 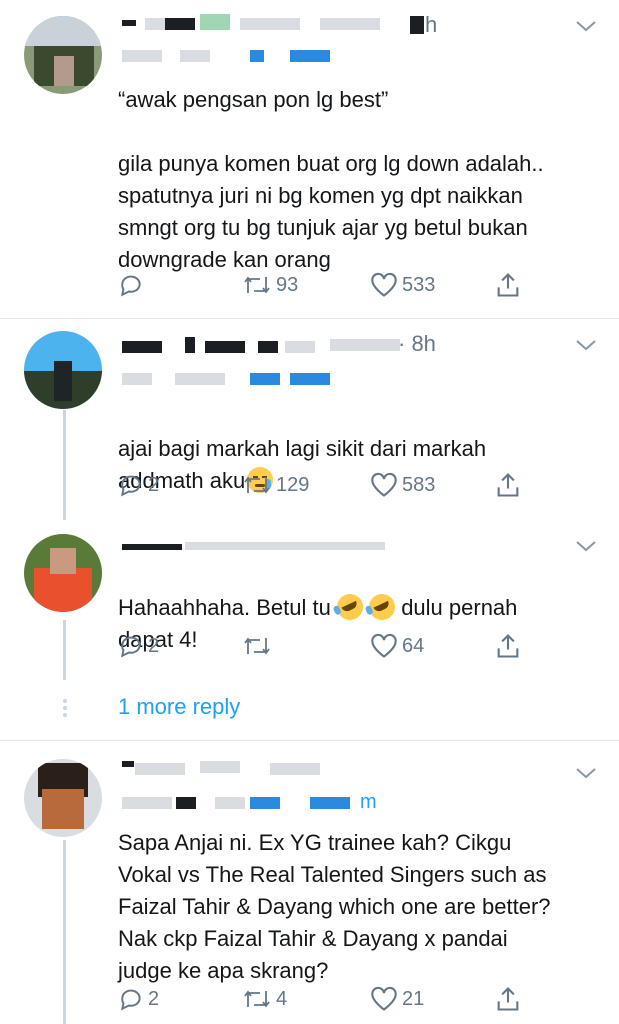 I want to click on retweet-button: 93, so click(x=270, y=285).